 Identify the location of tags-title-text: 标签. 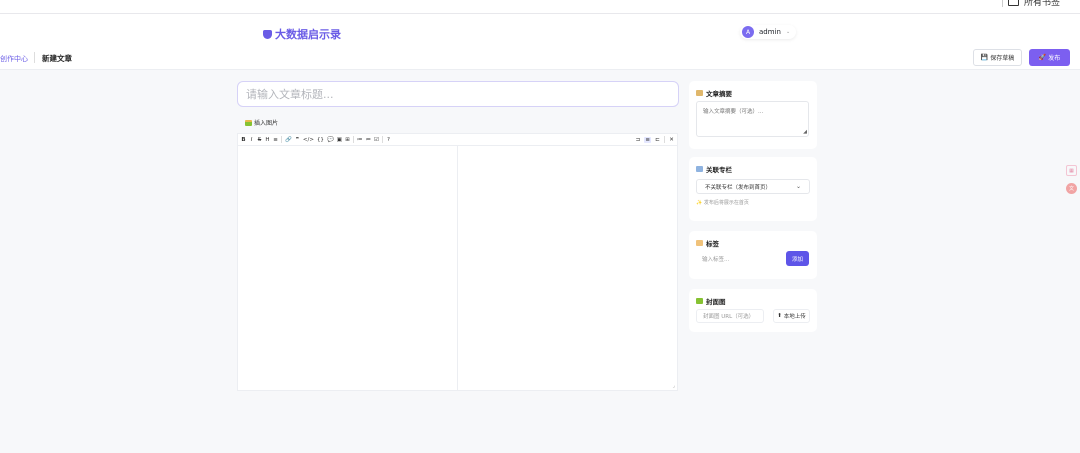
(712, 244).